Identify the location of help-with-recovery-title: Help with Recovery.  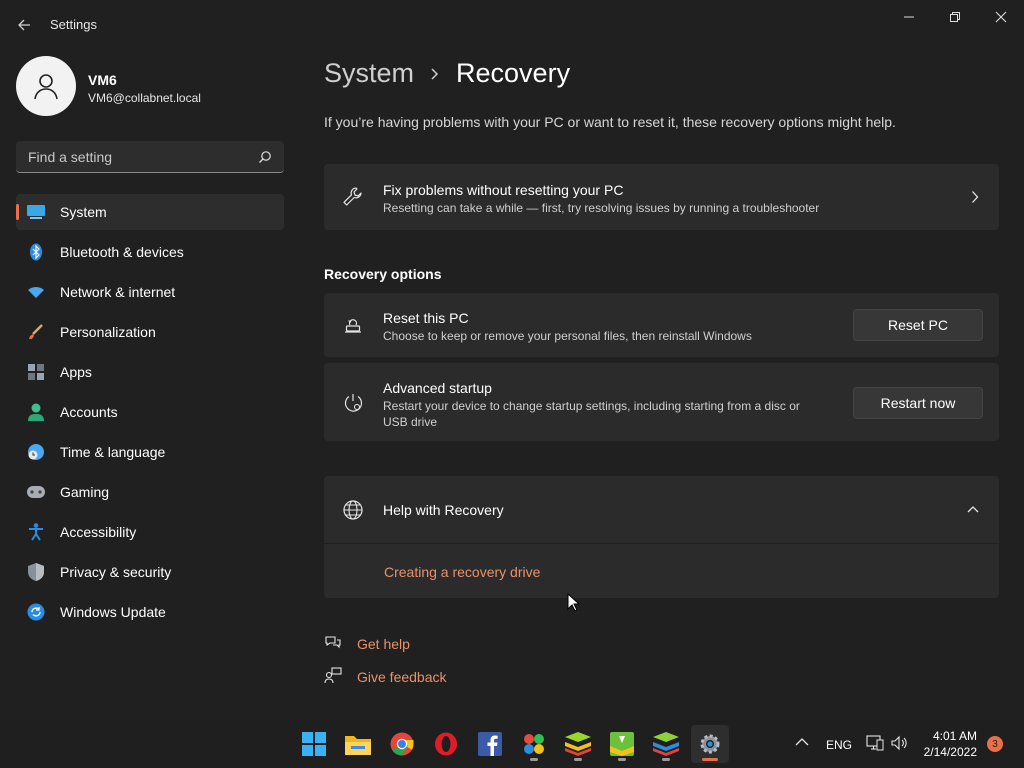
(443, 510).